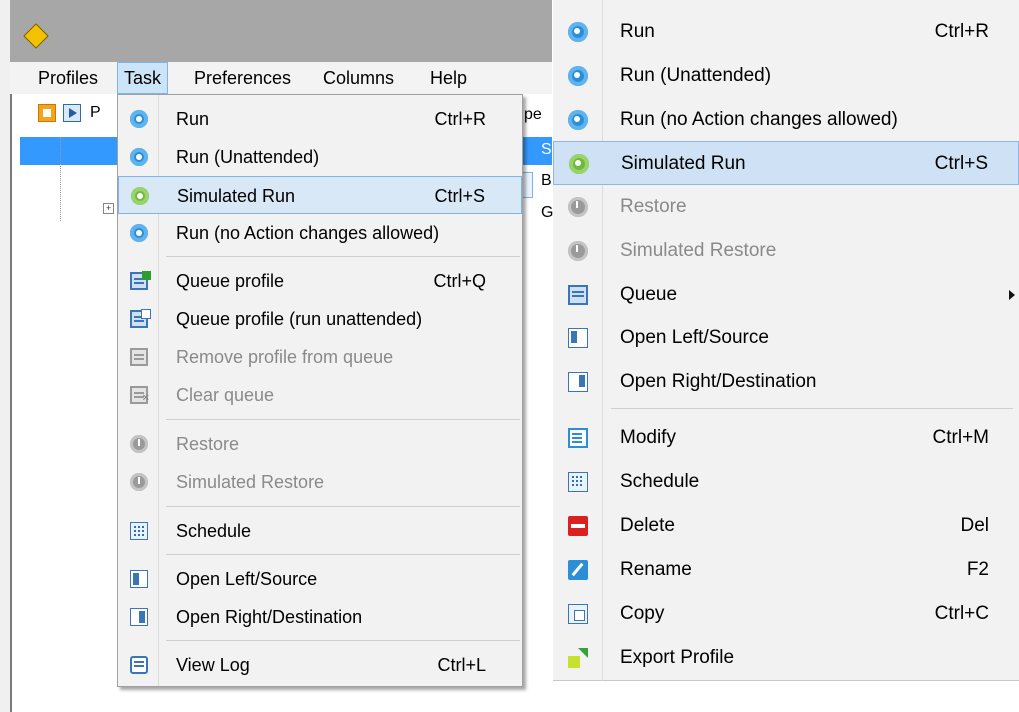 This screenshot has height=712, width=1019. What do you see at coordinates (786, 482) in the screenshot?
I see `context-item-schedule: Schedule` at bounding box center [786, 482].